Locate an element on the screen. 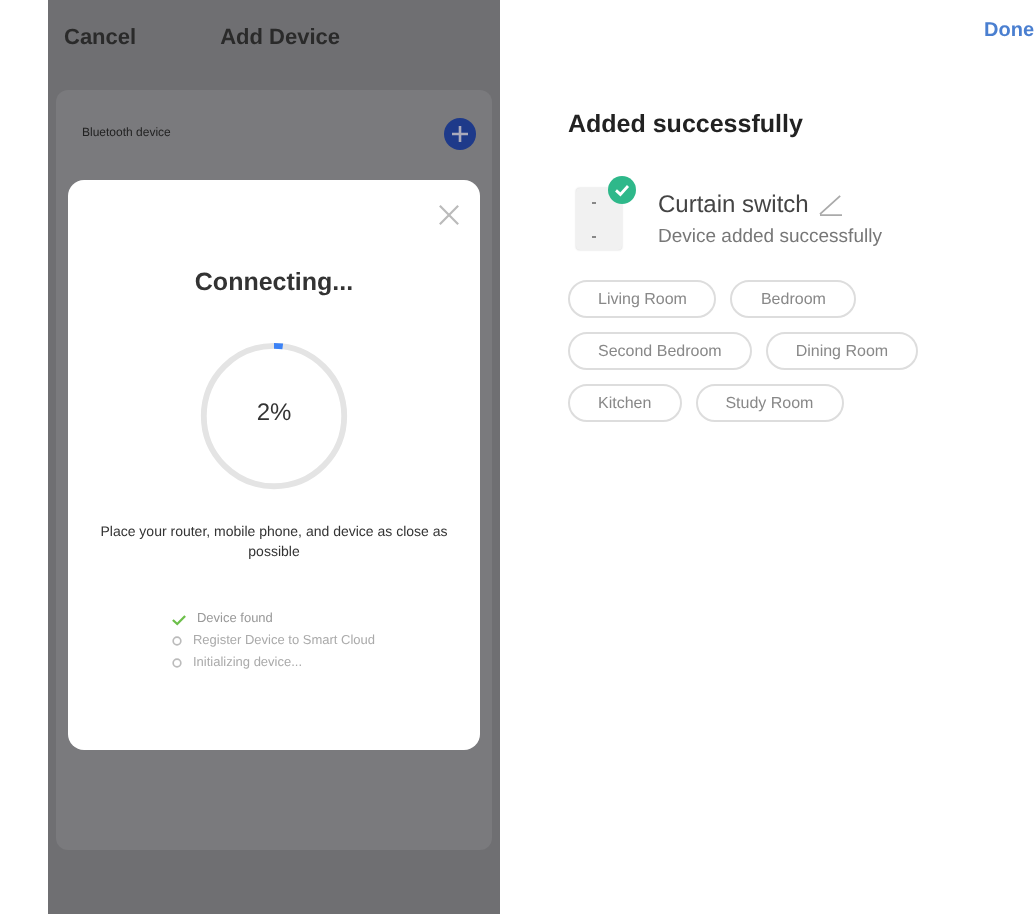 This screenshot has height=914, width=1036. room-chip: Dining Room is located at coordinates (842, 351).